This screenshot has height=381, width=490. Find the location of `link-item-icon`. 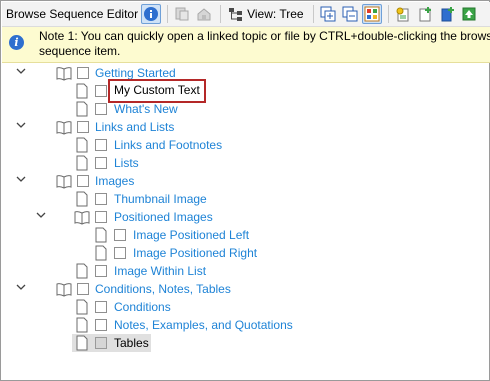

link-item-icon is located at coordinates (402, 14).